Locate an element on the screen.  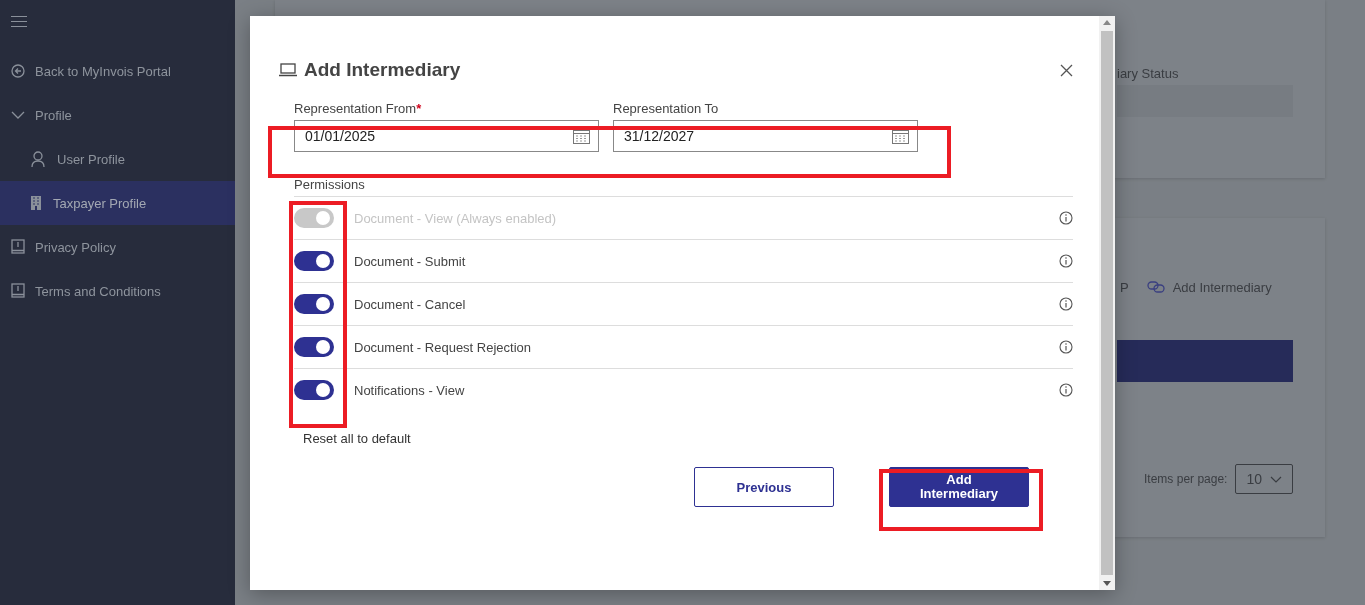
sidebar-item: User Profile is located at coordinates (117, 159).